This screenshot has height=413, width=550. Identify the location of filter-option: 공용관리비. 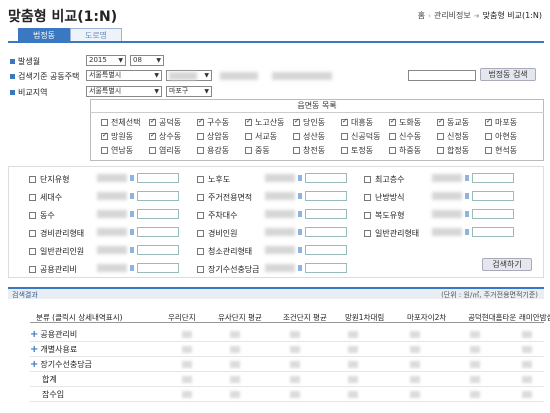
(53, 269).